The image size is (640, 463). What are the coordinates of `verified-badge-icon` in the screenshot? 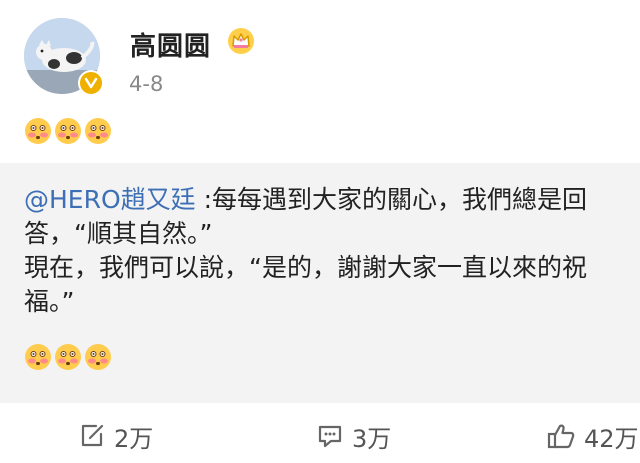 It's located at (91, 83).